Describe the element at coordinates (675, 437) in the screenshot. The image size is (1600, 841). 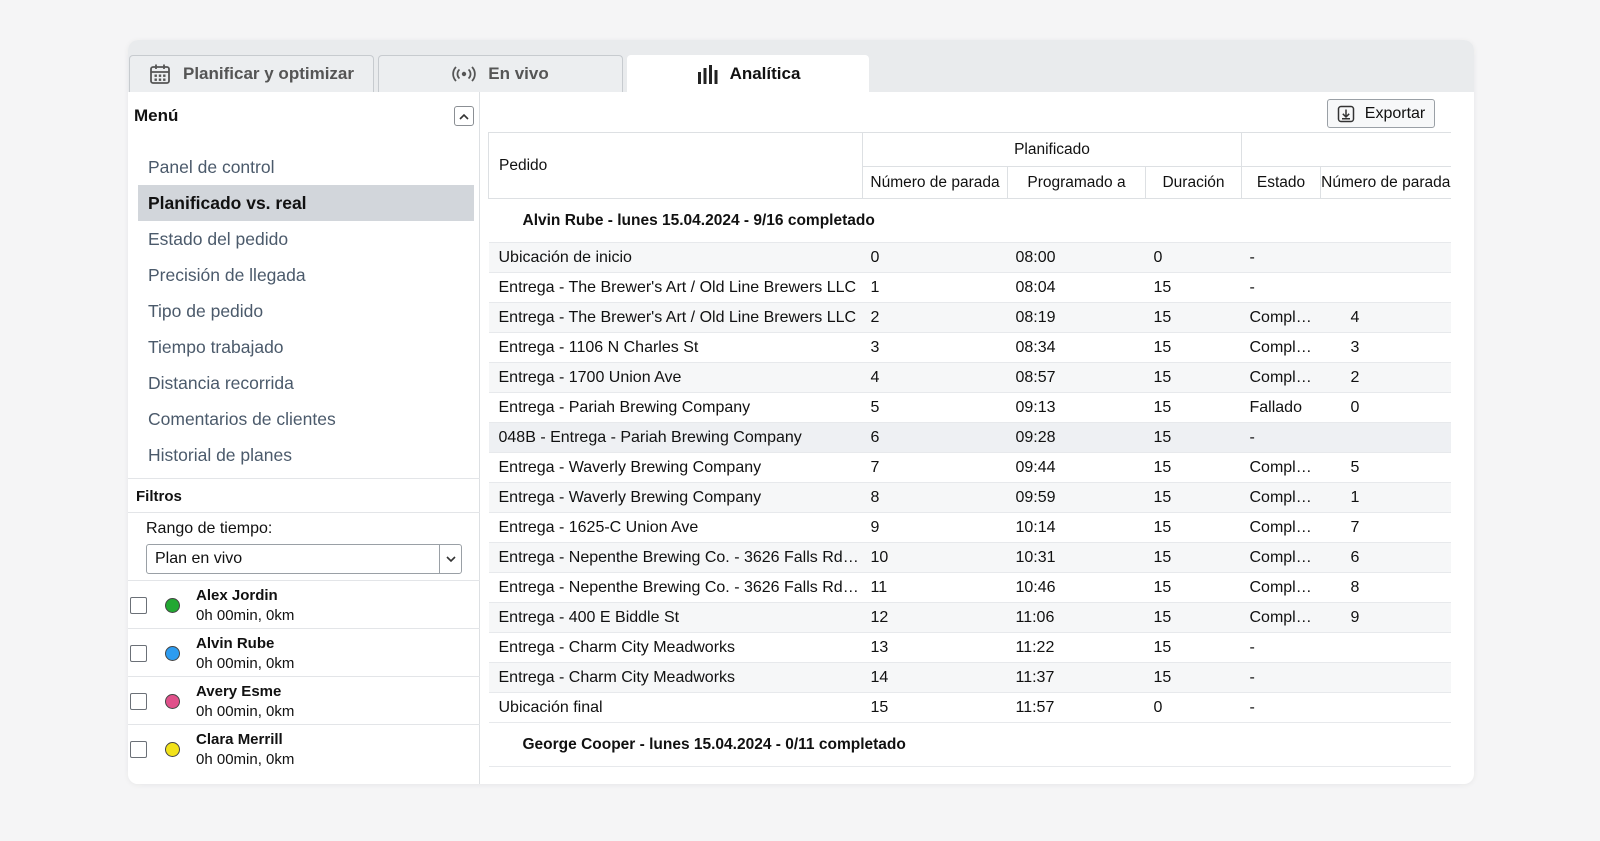
I see `cell-pedido: 048B - Entrega - Pariah Brewing Company` at that location.